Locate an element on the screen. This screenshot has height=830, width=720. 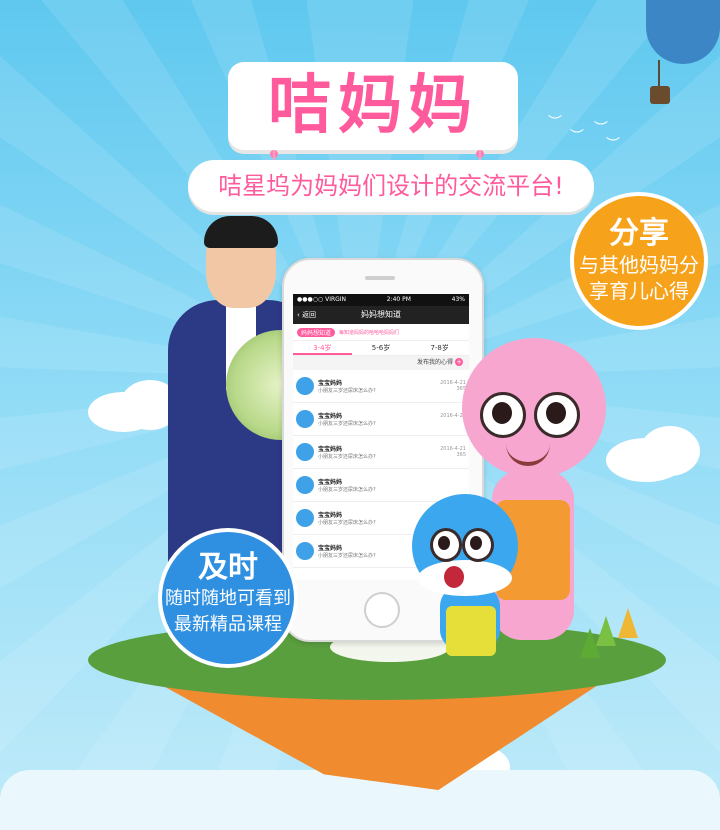
battery-text: 43% is located at coordinates (458, 299).